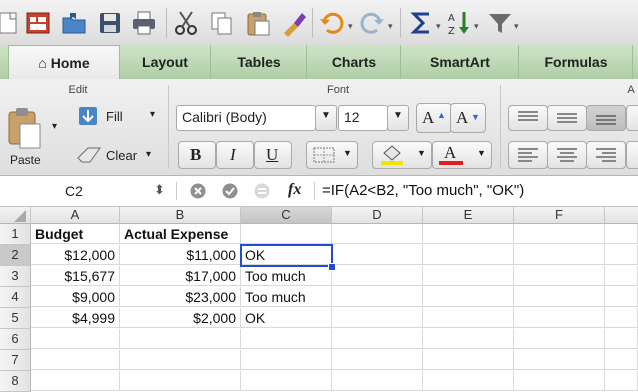  What do you see at coordinates (294, 190) in the screenshot?
I see `function-icon: fx` at bounding box center [294, 190].